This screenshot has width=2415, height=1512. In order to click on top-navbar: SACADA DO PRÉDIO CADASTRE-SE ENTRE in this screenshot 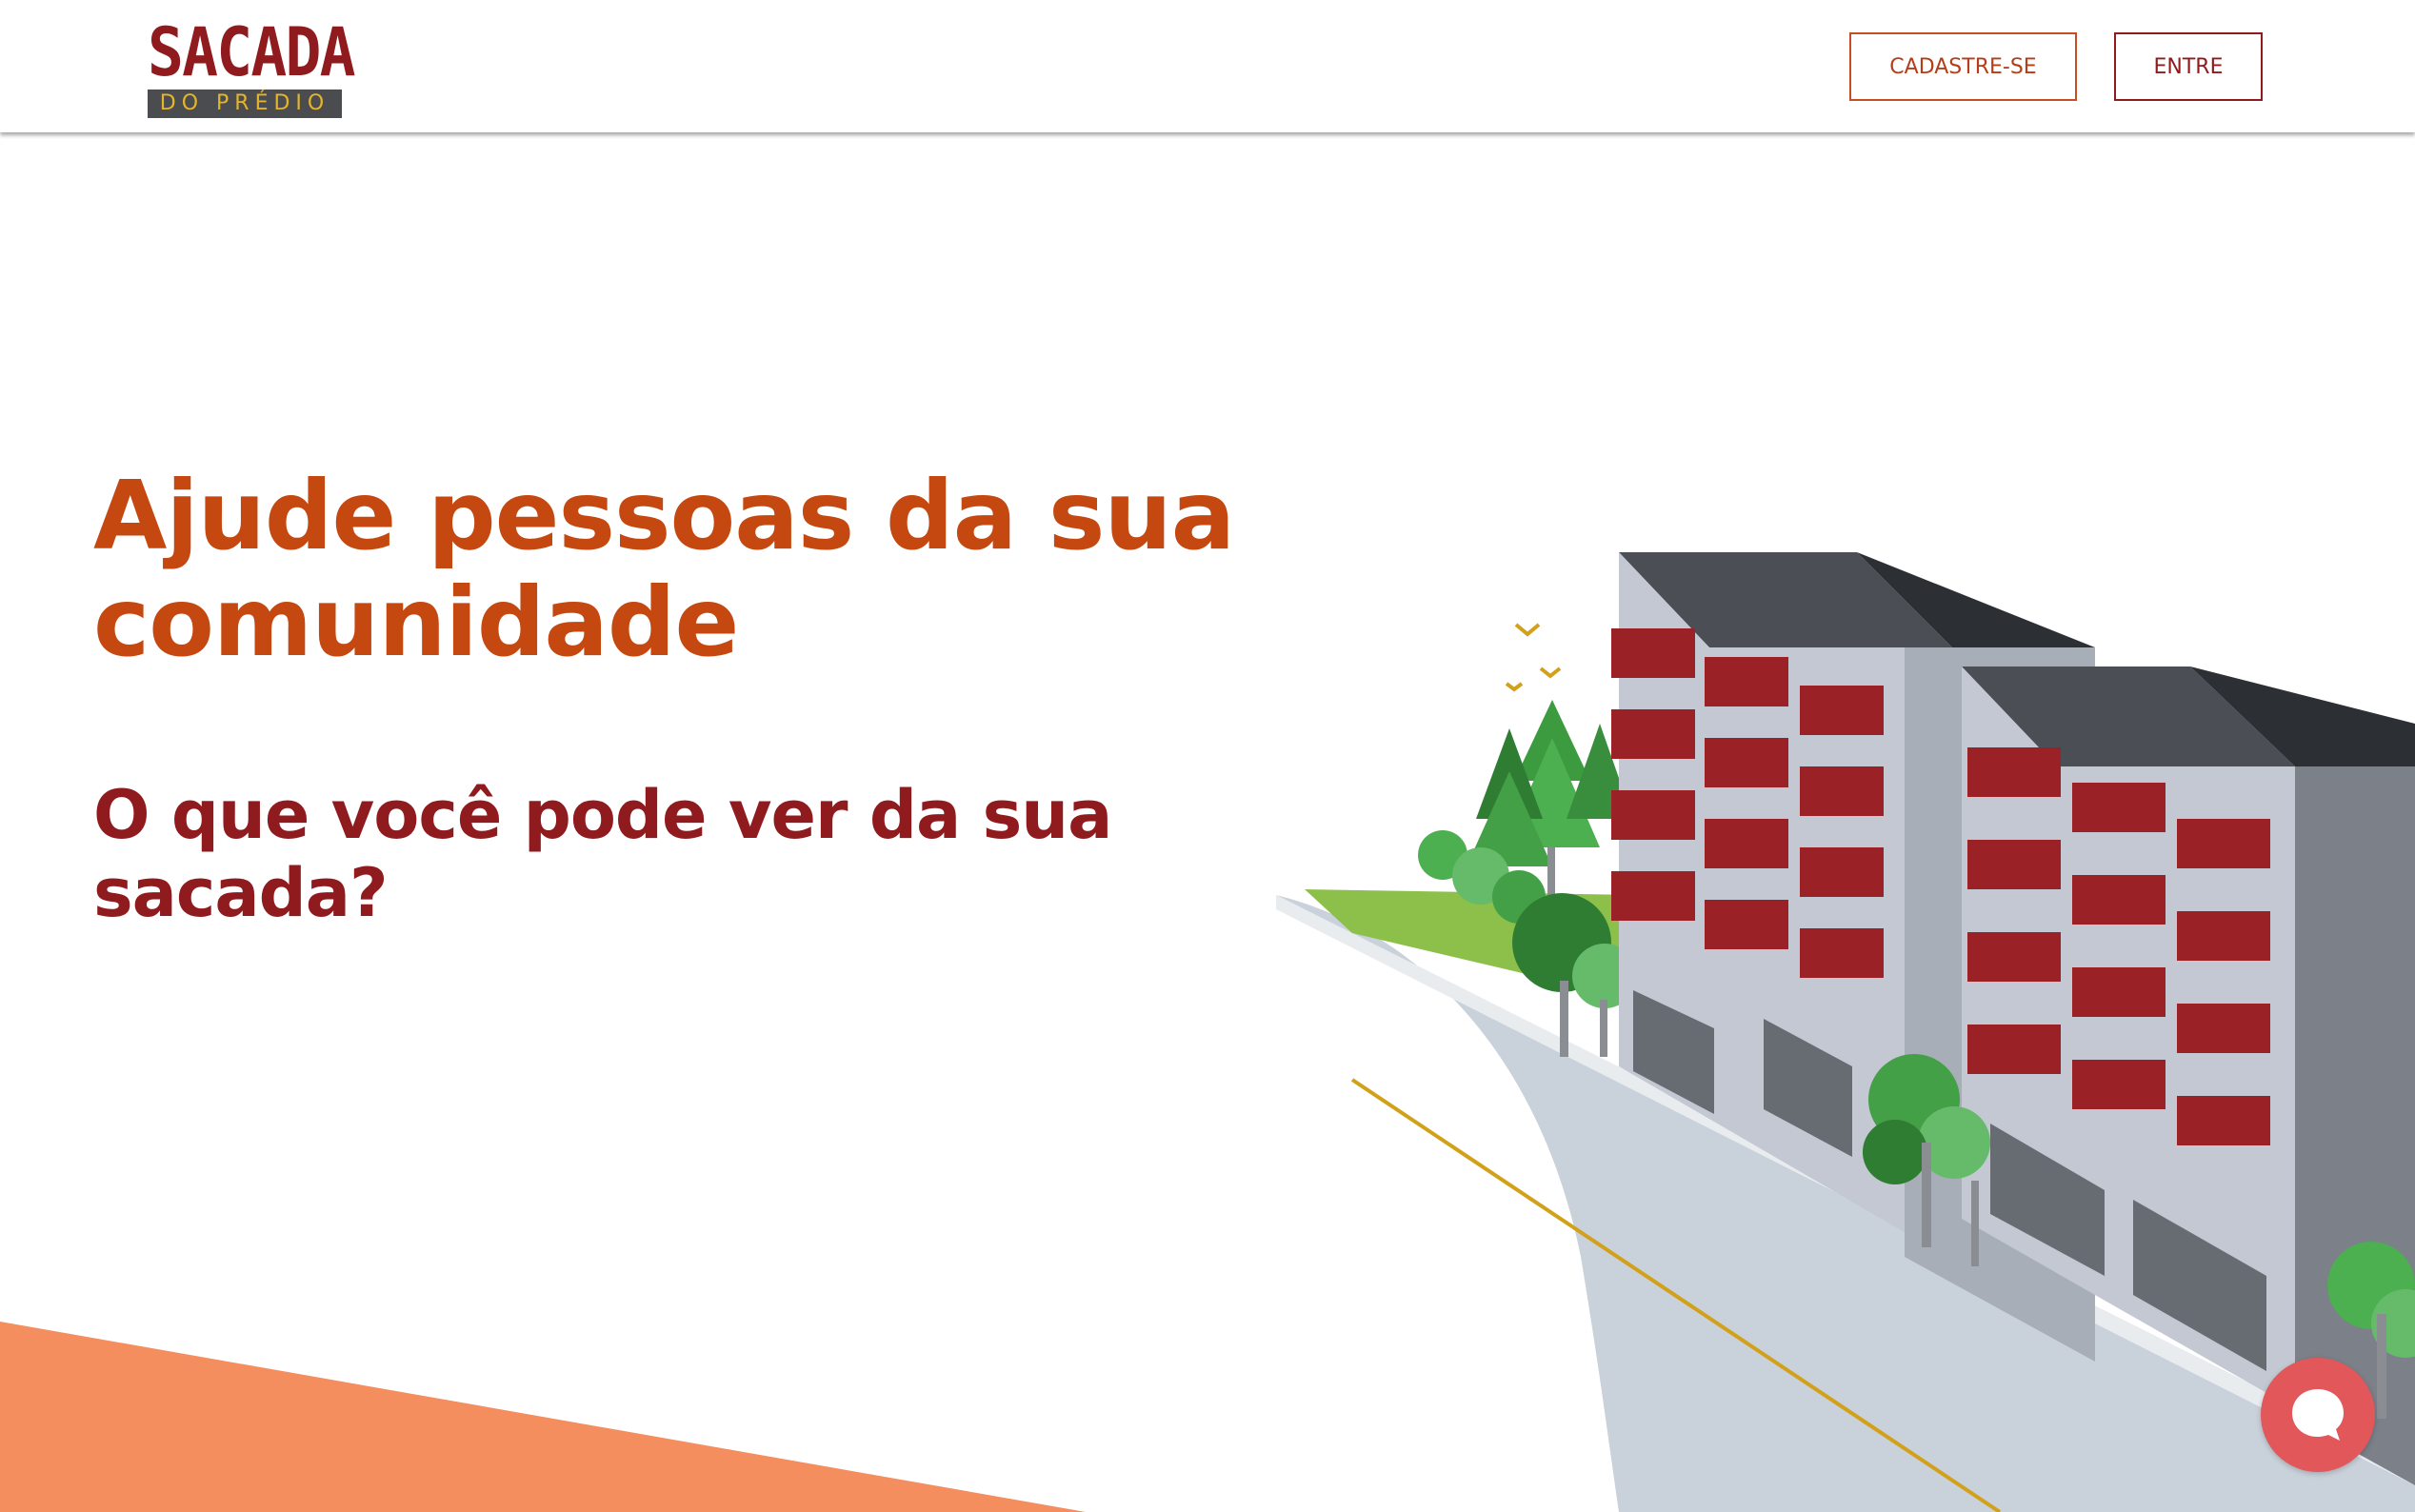, I will do `click(1208, 66)`.